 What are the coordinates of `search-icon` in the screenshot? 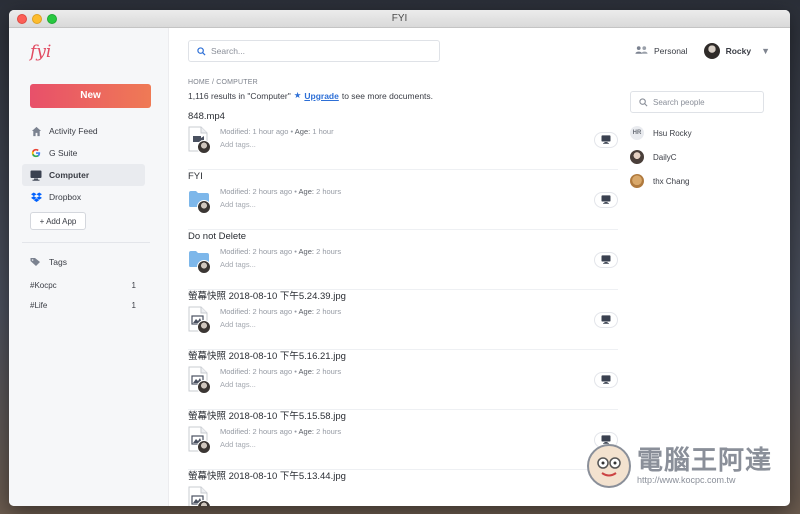 It's located at (643, 102).